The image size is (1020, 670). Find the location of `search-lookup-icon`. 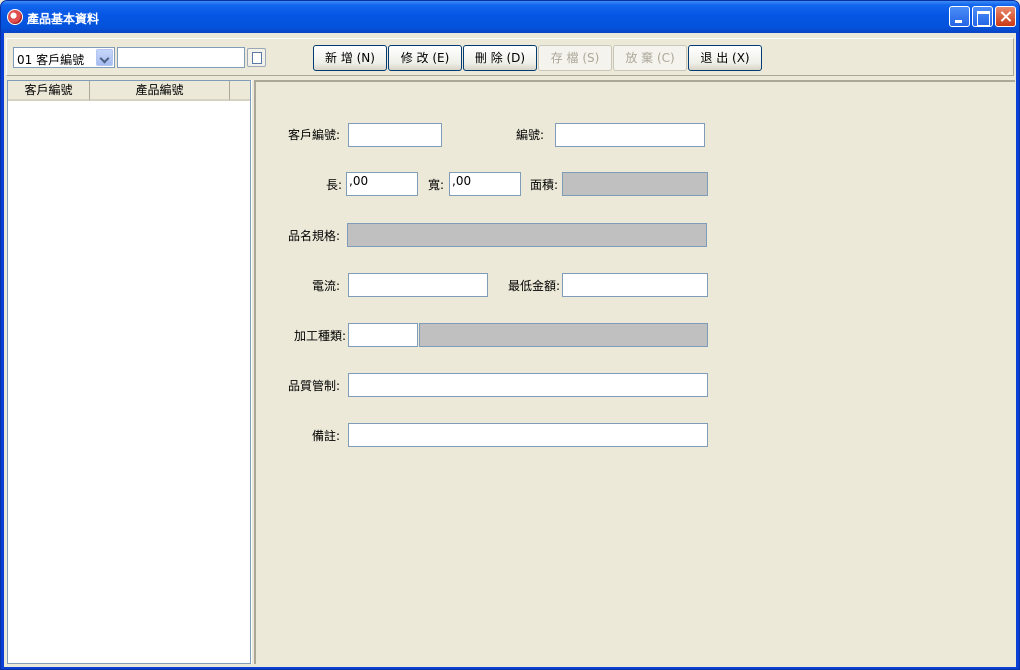

search-lookup-icon is located at coordinates (256, 57).